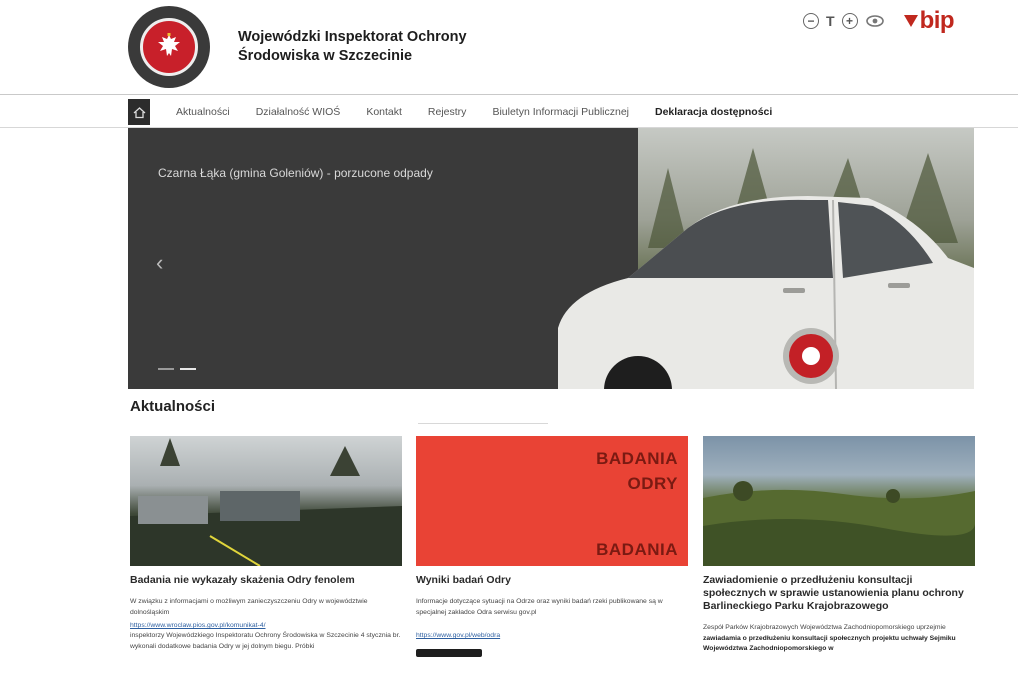 The image size is (1018, 691). I want to click on image-text-top: BADANIA ODRY, so click(637, 471).